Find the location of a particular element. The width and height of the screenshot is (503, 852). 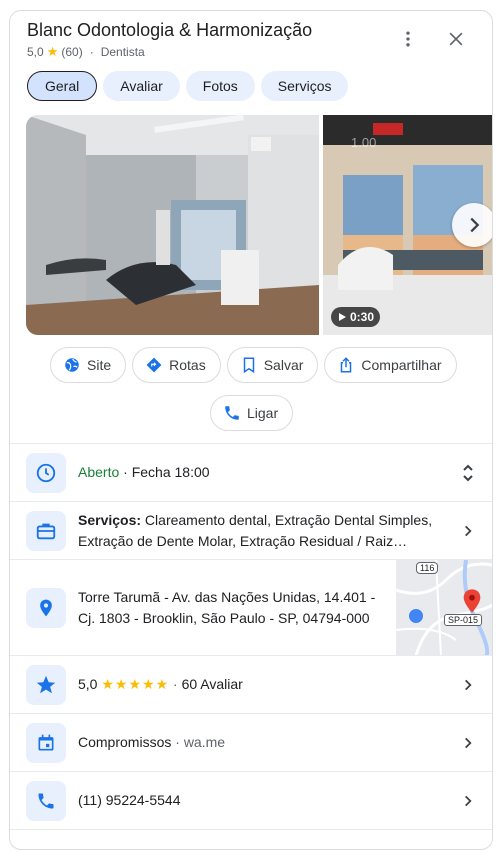

globe-icon is located at coordinates (72, 365).